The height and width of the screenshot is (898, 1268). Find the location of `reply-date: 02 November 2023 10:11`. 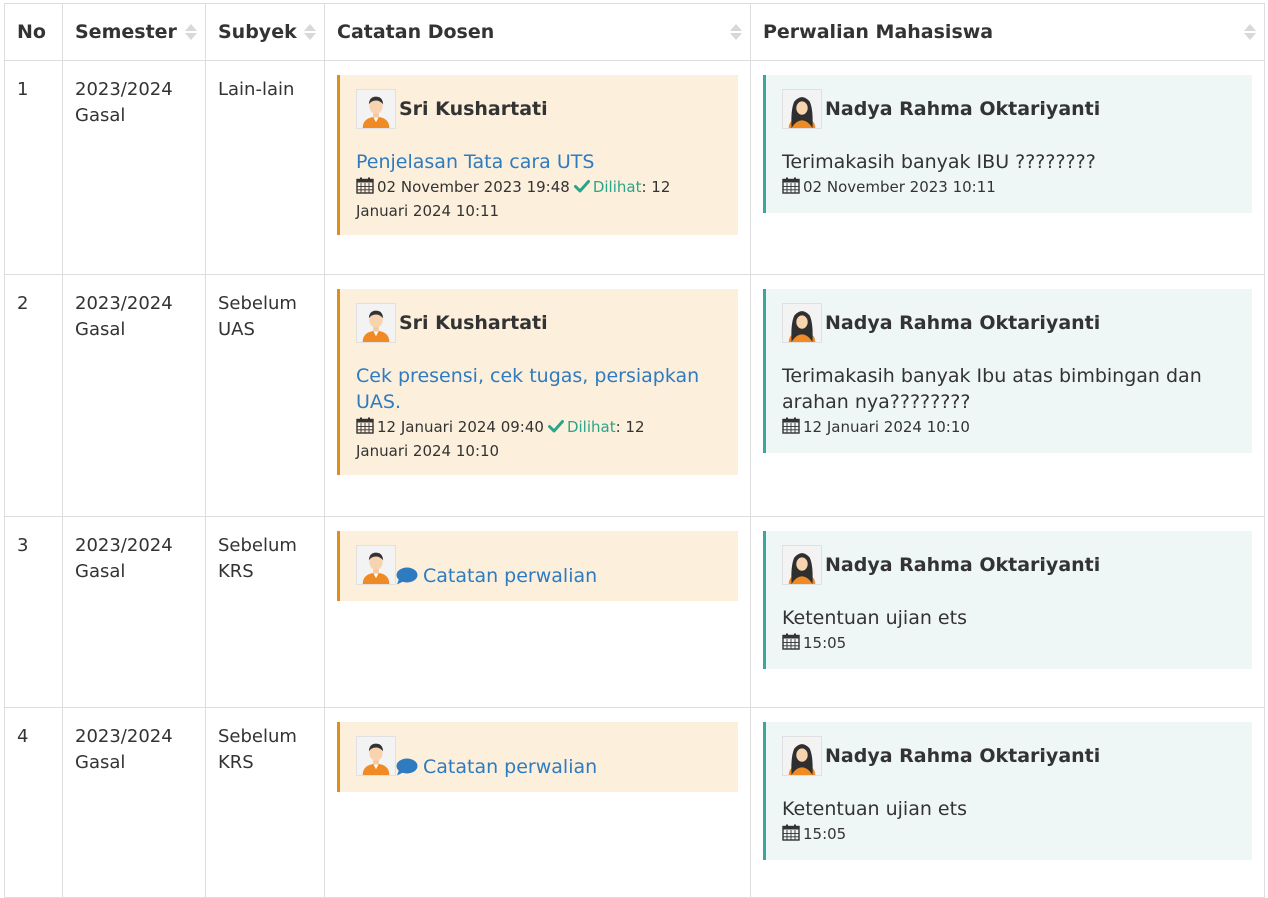

reply-date: 02 November 2023 10:11 is located at coordinates (899, 187).